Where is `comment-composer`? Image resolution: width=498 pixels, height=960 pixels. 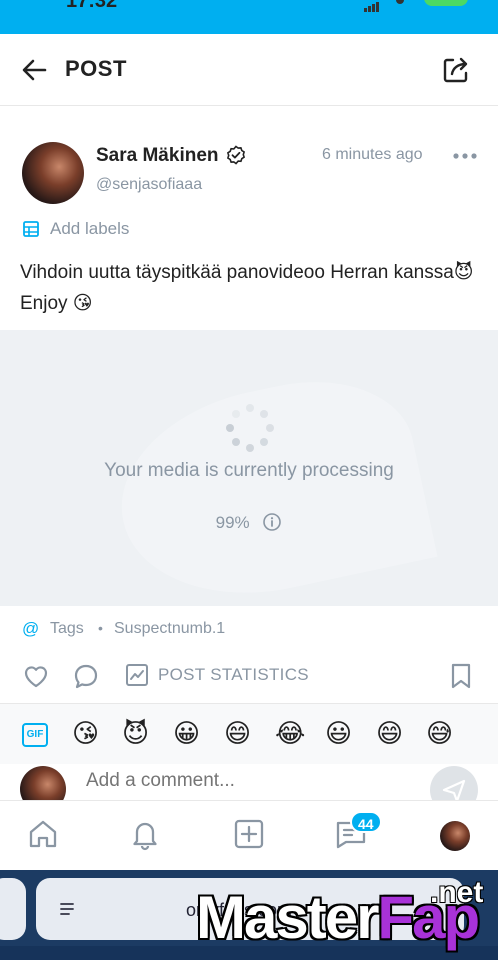
comment-composer is located at coordinates (249, 781).